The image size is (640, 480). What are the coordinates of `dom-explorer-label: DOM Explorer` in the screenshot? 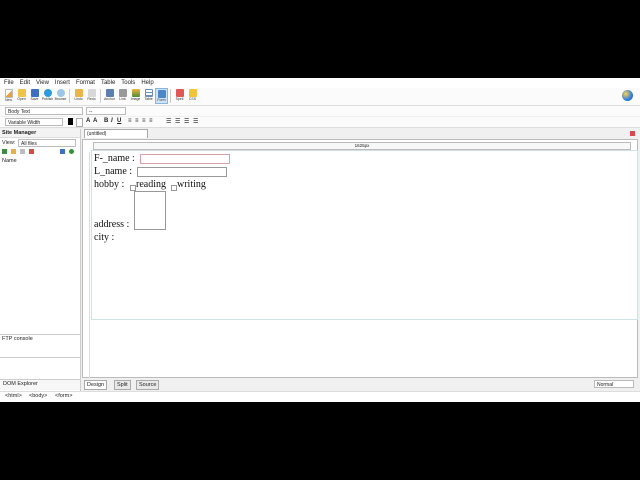 It's located at (20, 384).